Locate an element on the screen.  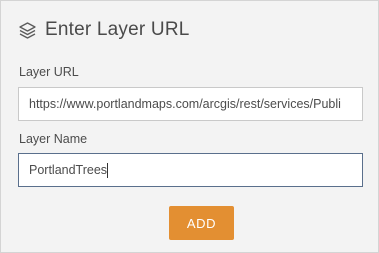
panel-header: Enter Layer URL is located at coordinates (104, 30).